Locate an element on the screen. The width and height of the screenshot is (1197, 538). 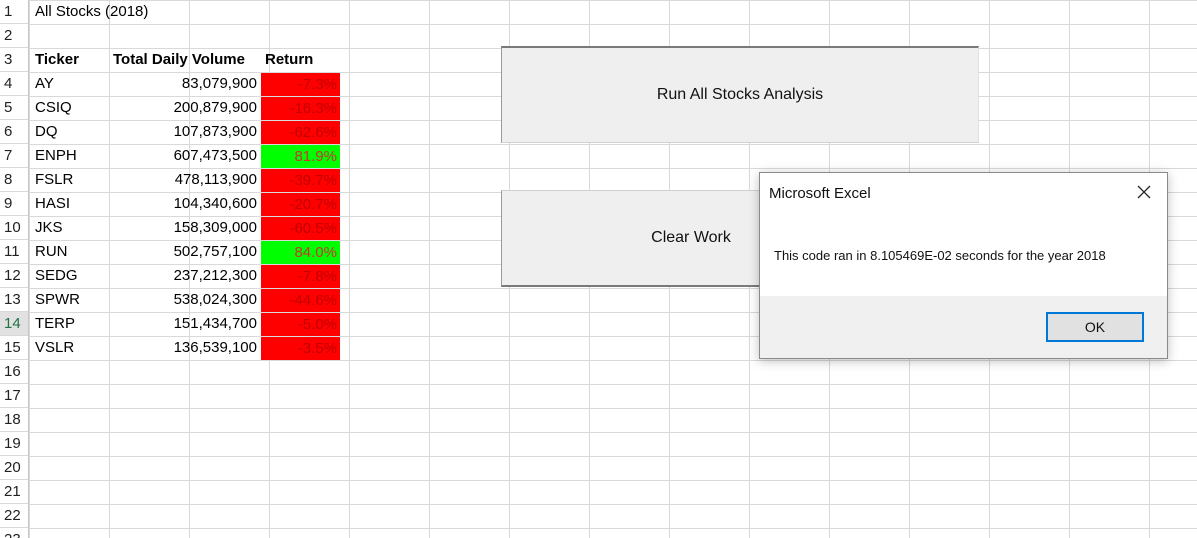
header-total-daily-volume: Total Daily Volume is located at coordinates (179, 59).